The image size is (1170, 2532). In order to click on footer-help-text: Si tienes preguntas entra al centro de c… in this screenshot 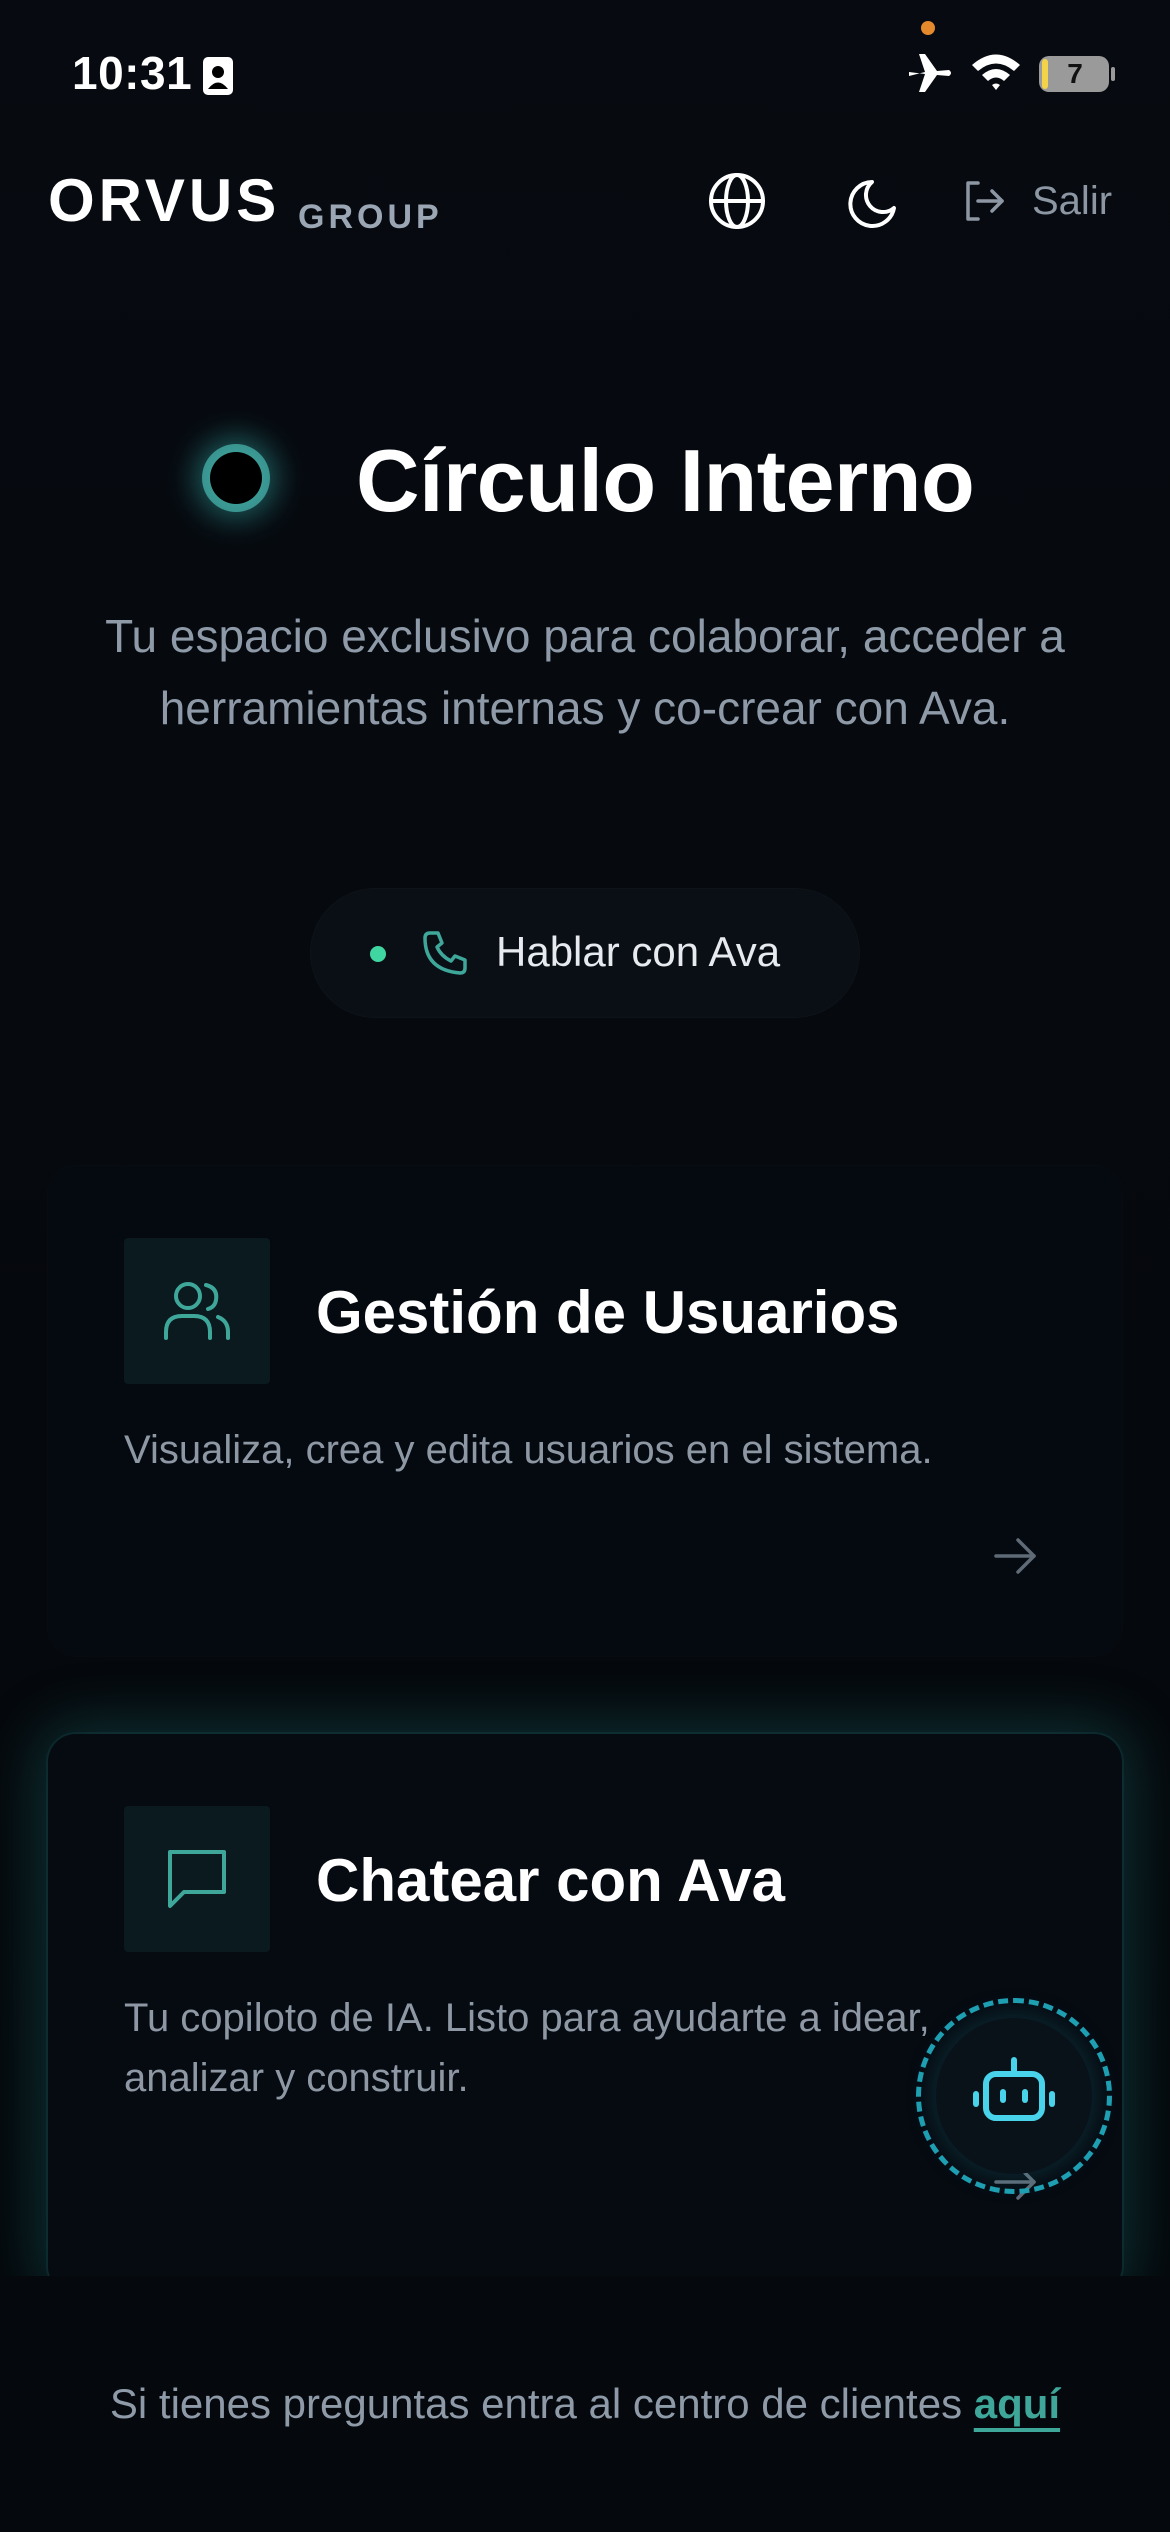, I will do `click(541, 2403)`.